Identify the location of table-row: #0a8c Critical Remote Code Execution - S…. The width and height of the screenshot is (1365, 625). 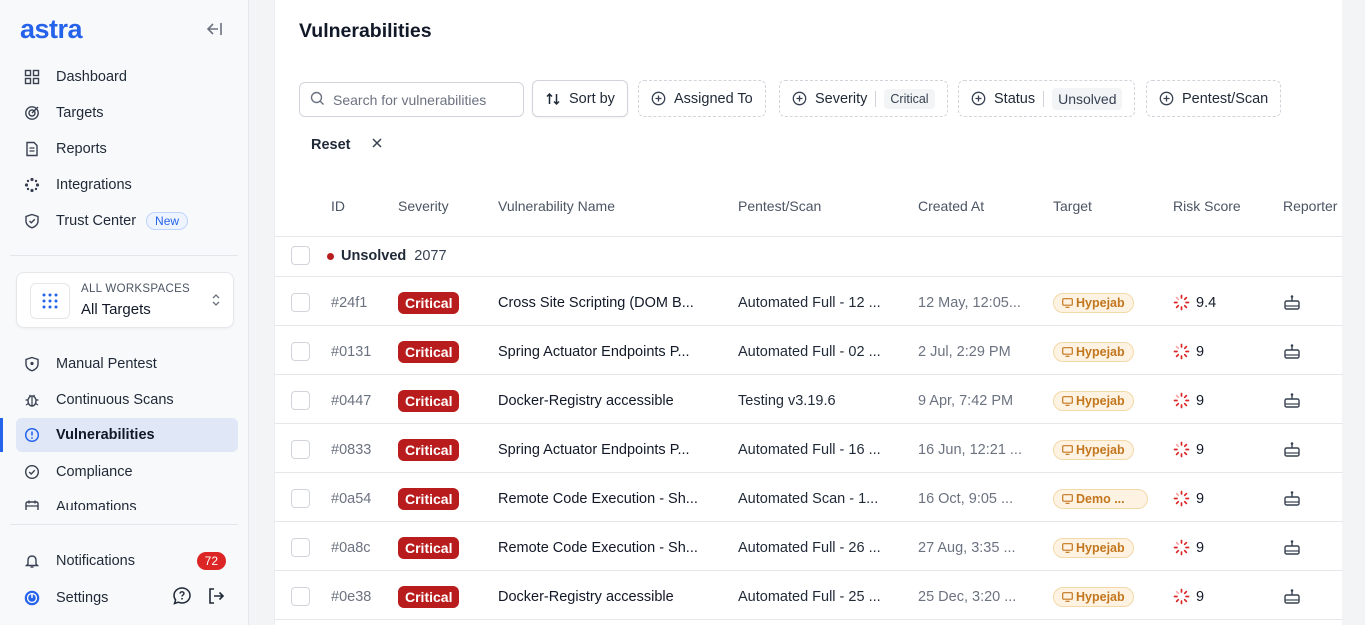
(809, 547).